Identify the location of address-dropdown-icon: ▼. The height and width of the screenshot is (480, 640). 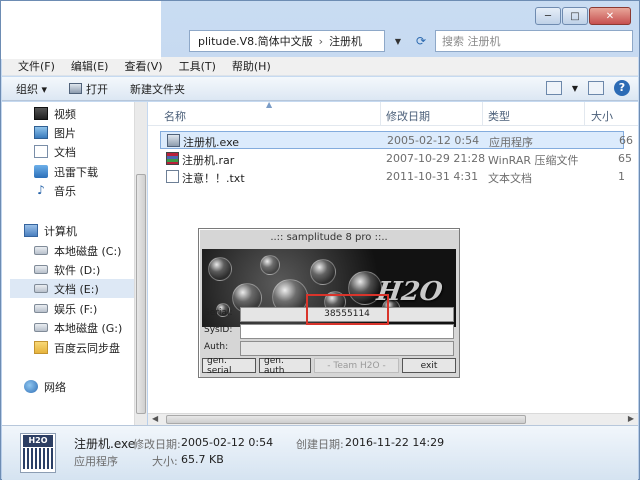
(398, 41).